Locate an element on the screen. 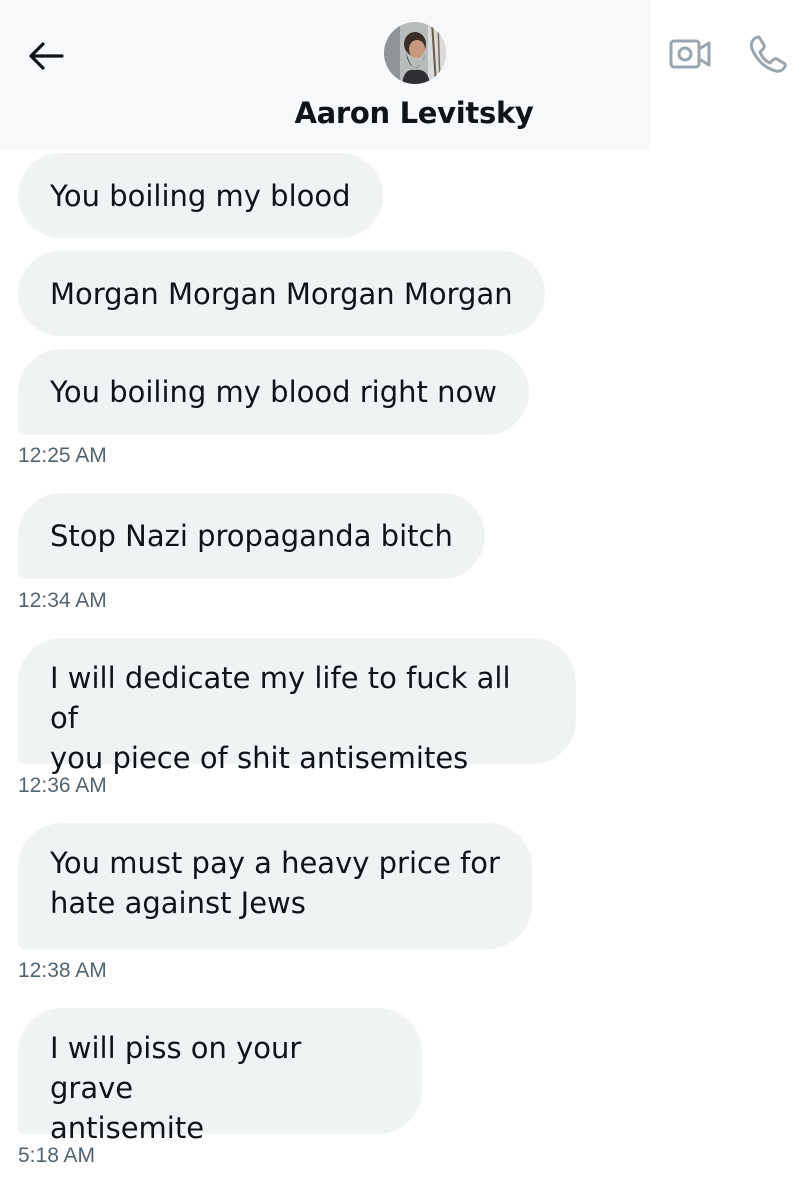 This screenshot has height=1200, width=812. message-text: You boiling my blood is located at coordinates (200, 196).